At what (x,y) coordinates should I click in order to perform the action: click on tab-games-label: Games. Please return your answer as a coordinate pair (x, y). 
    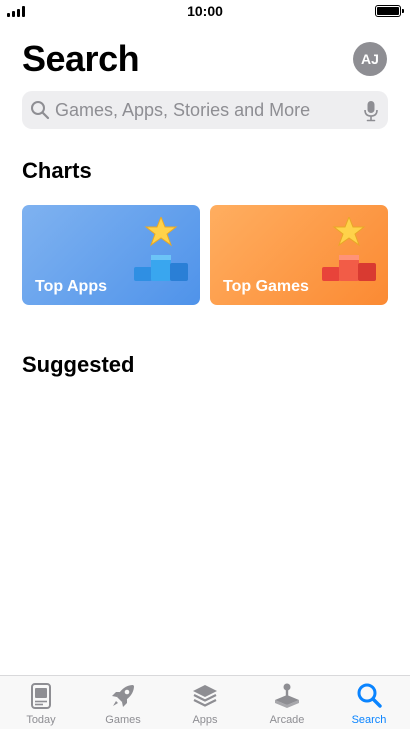
    Looking at the image, I should click on (123, 720).